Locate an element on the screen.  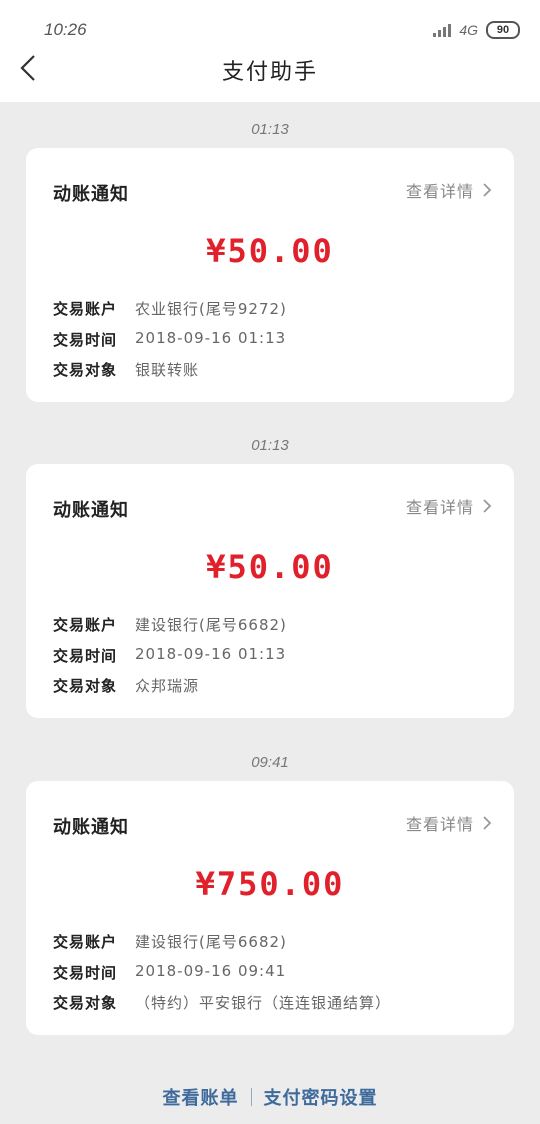
view-bill-link: 查看账单 is located at coordinates (201, 1097).